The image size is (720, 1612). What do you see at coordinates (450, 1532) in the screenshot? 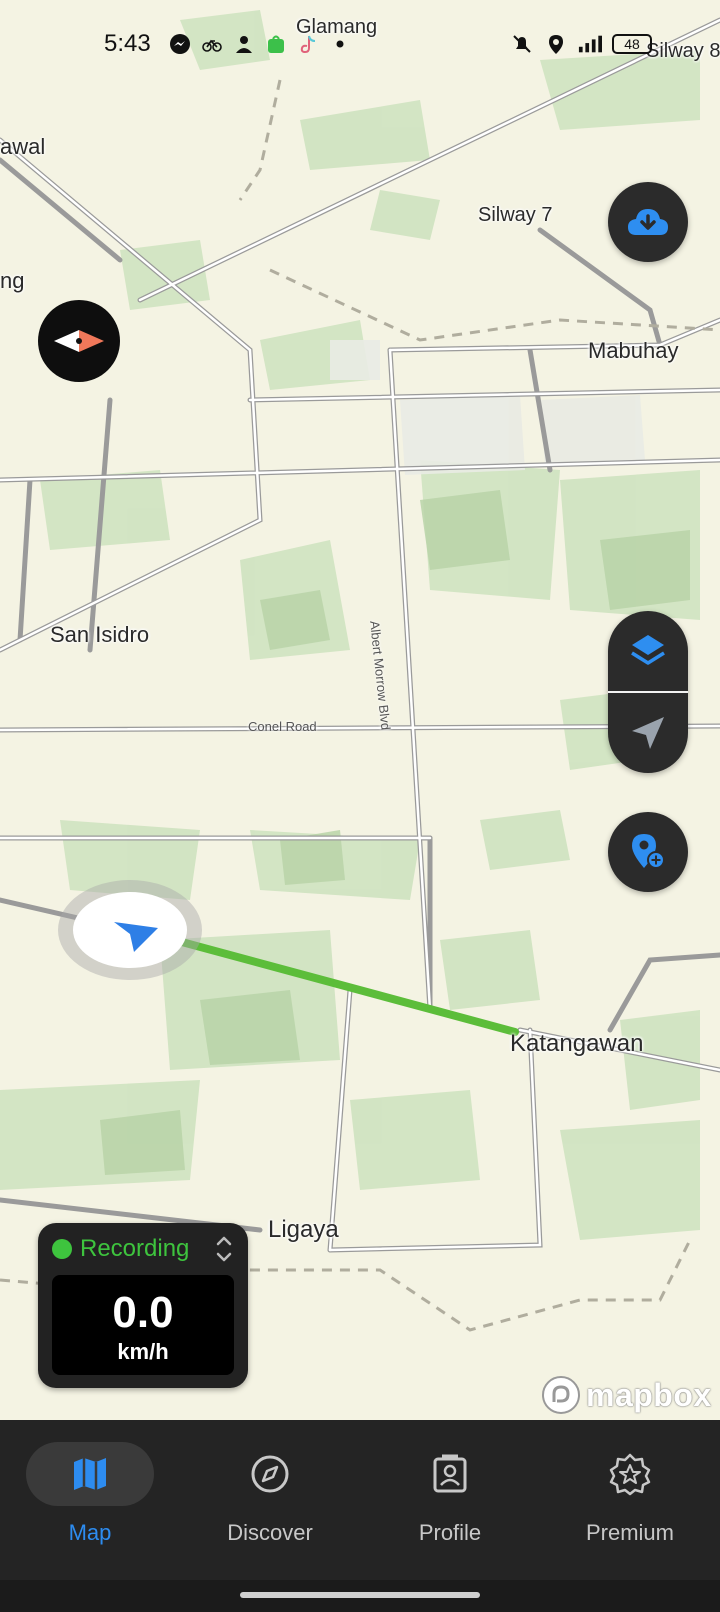
I see `nav-label-profile: Profile` at bounding box center [450, 1532].